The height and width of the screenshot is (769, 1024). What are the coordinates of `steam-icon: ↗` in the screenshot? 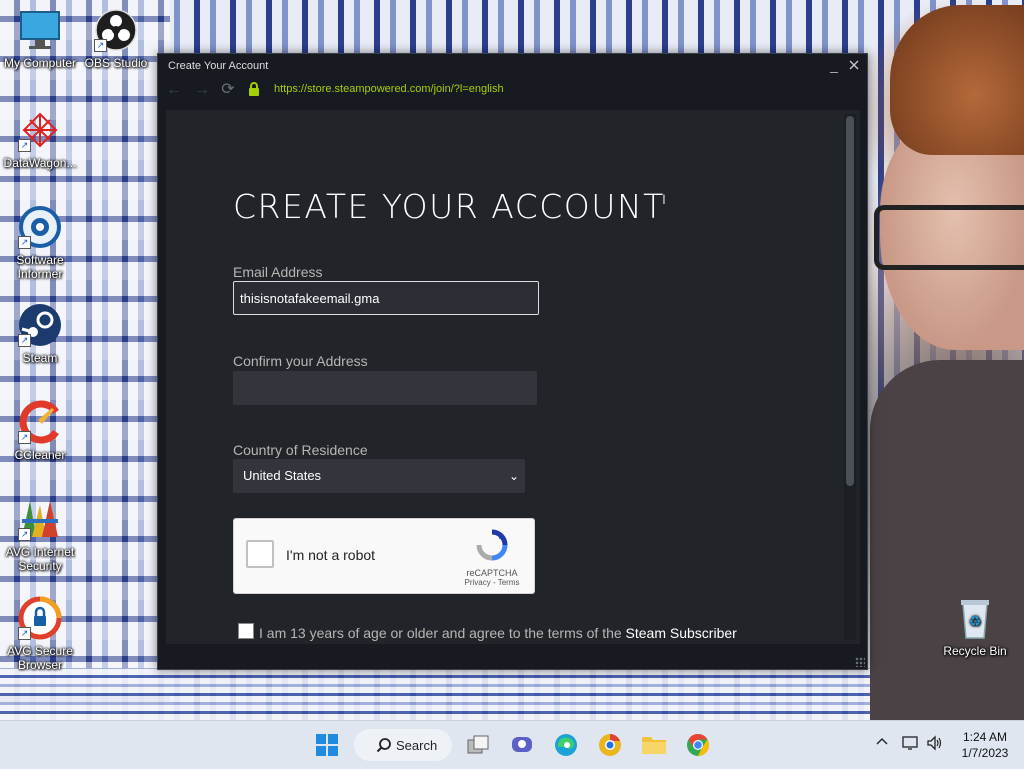 It's located at (40, 325).